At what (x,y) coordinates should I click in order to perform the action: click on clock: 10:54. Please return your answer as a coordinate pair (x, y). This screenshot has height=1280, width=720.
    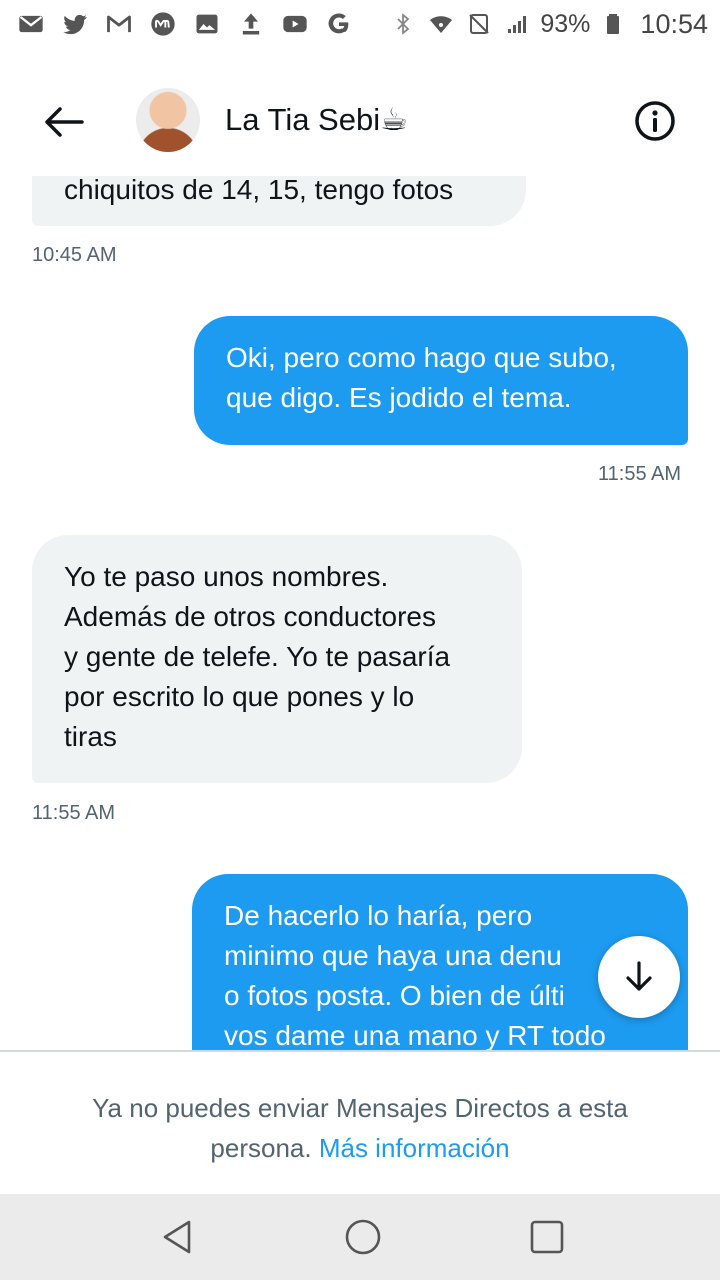
    Looking at the image, I should click on (674, 23).